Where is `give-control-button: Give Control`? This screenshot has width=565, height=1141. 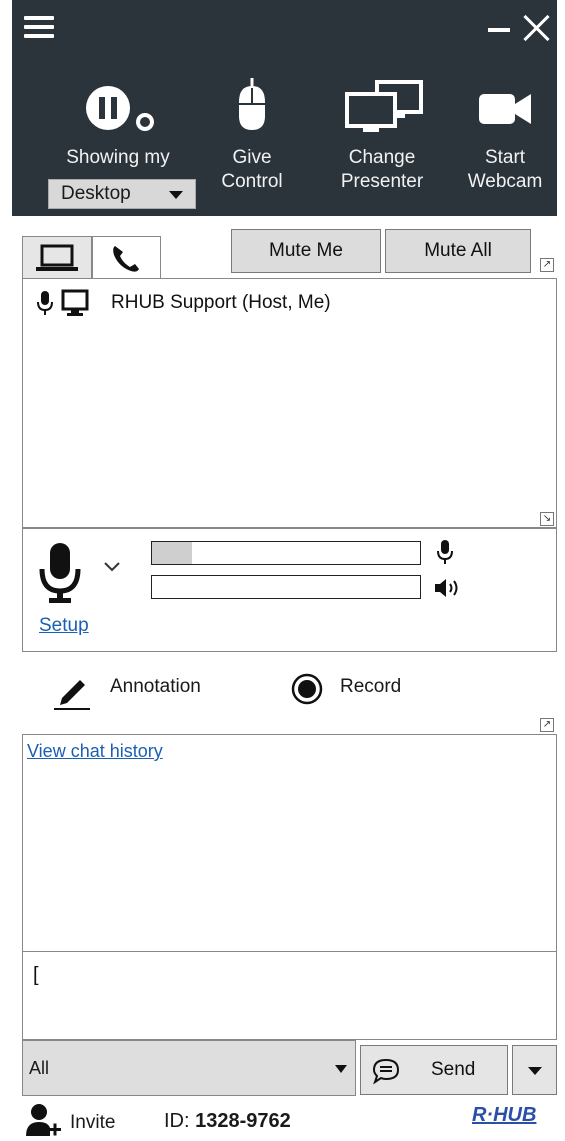 give-control-button: Give Control is located at coordinates (252, 137).